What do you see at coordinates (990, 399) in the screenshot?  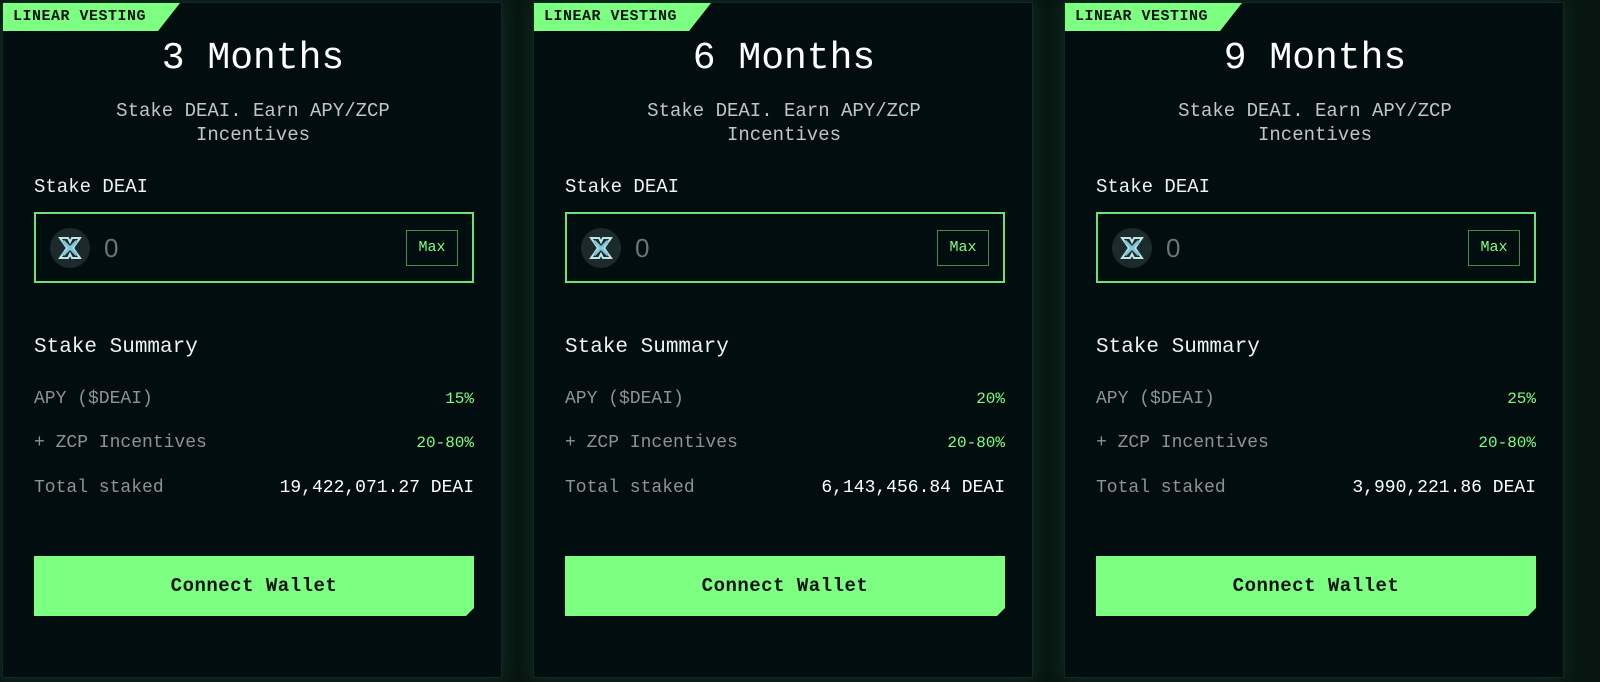 I see `apy-value: 20%` at bounding box center [990, 399].